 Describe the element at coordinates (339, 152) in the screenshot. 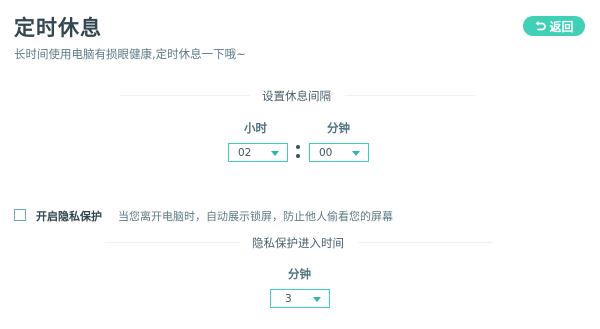

I see `minute-select: 00` at that location.